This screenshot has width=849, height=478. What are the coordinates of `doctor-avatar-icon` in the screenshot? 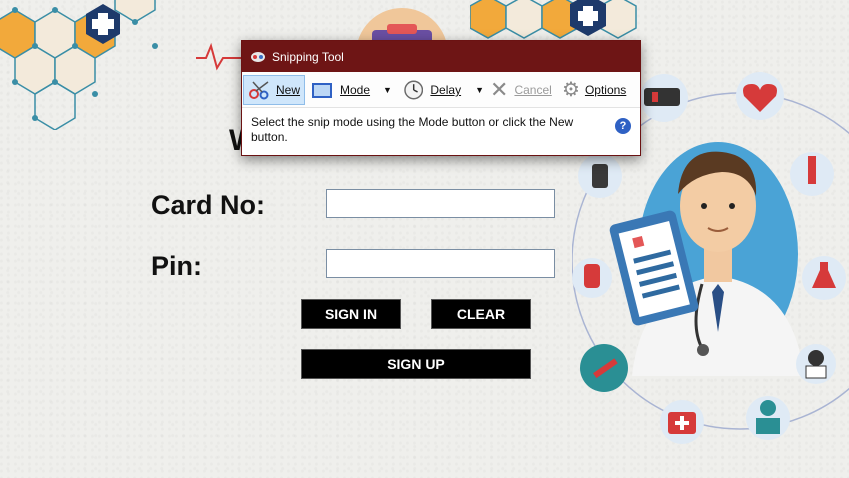 It's located at (768, 418).